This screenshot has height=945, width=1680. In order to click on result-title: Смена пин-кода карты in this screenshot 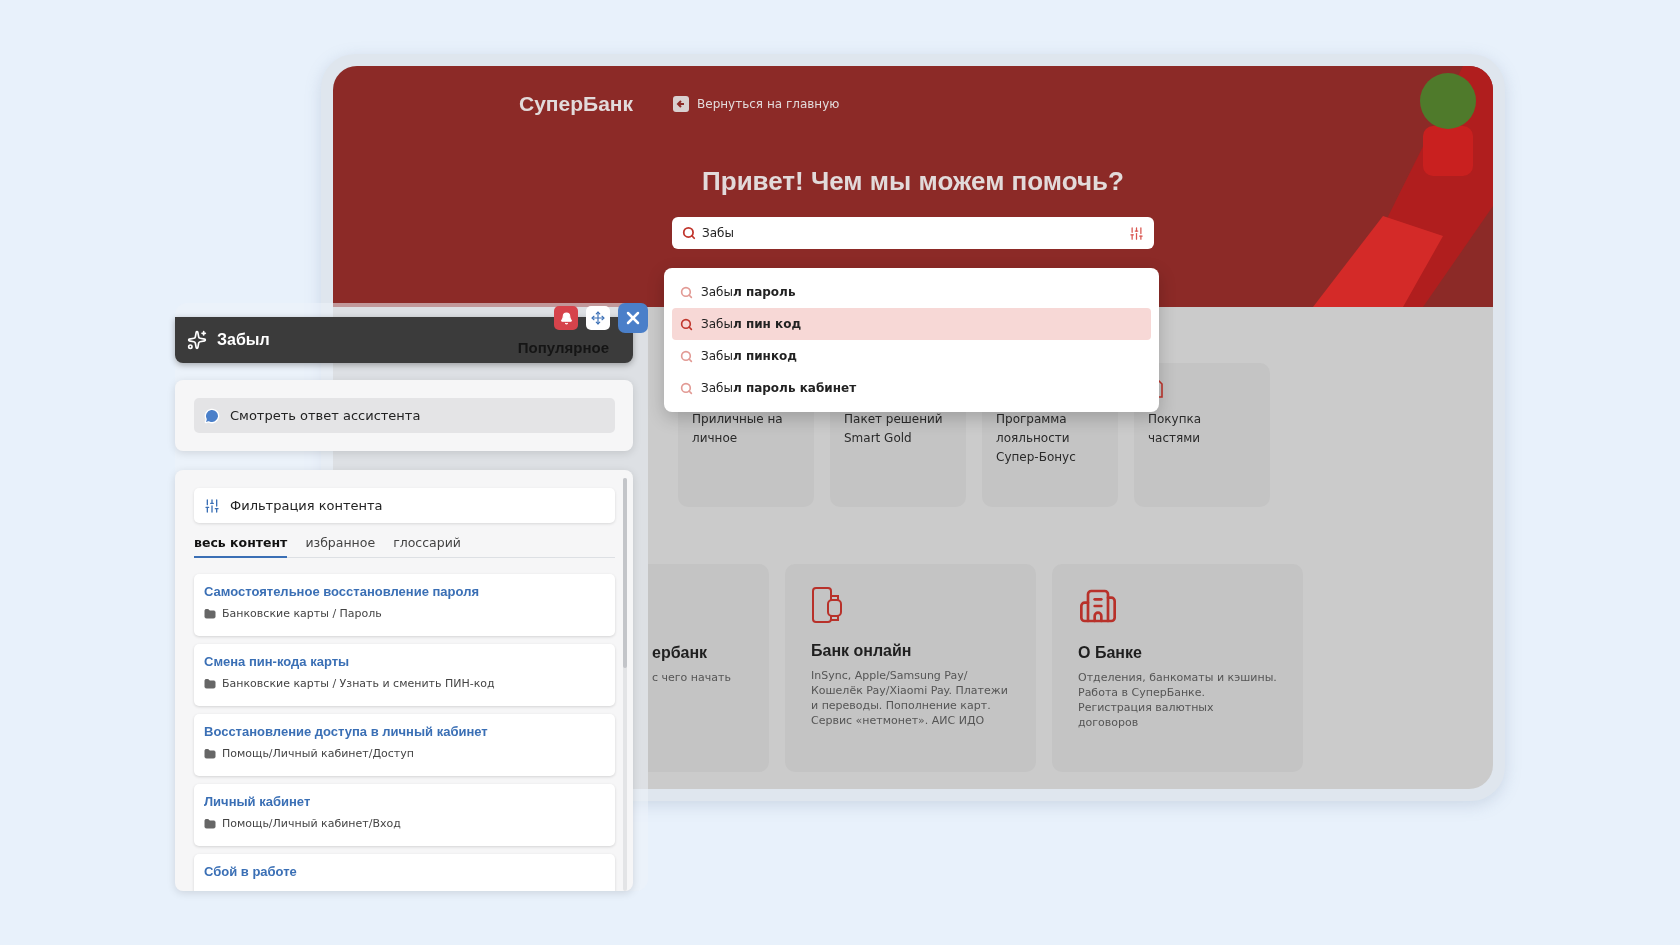, I will do `click(277, 661)`.